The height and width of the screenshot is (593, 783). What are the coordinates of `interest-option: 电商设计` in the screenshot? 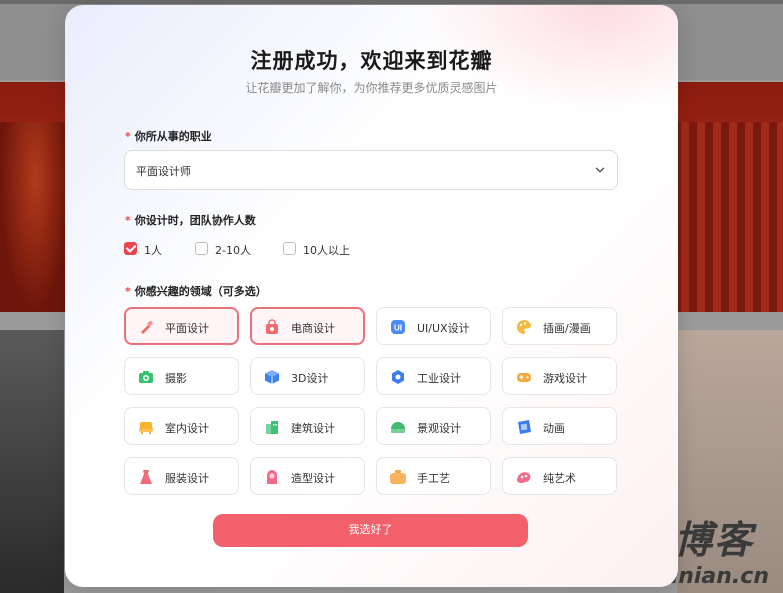 It's located at (307, 326).